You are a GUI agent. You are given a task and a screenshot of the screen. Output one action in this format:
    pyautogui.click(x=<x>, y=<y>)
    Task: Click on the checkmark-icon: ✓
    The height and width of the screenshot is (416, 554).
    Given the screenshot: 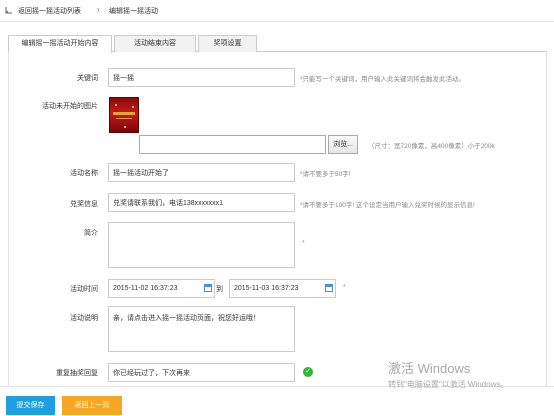 What is the action you would take?
    pyautogui.click(x=308, y=372)
    